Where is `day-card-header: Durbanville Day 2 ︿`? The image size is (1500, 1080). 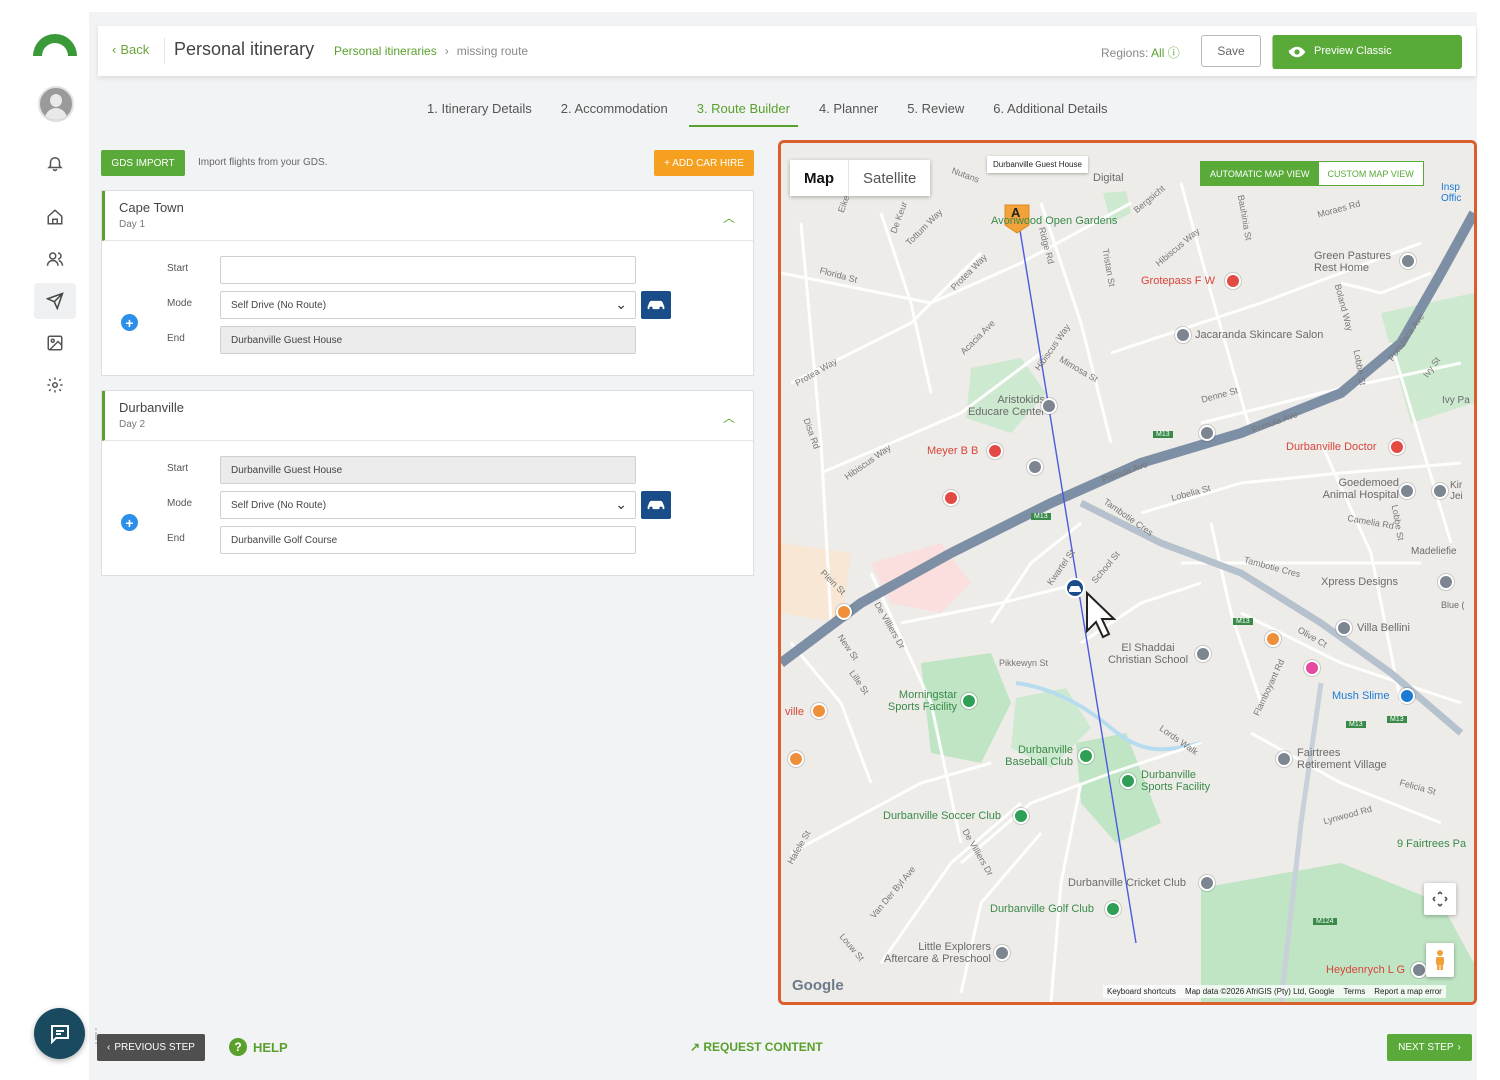
day-card-header: Durbanville Day 2 ︿ is located at coordinates (427, 416).